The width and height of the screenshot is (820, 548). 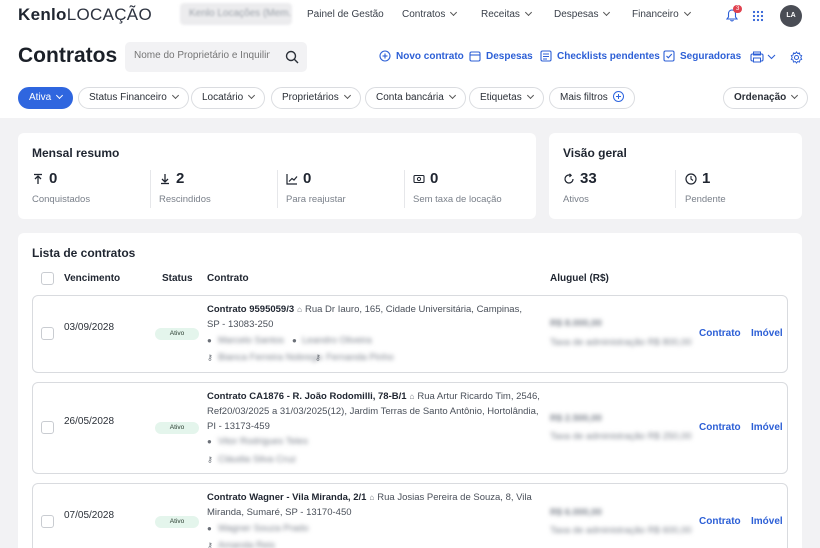 What do you see at coordinates (92, 278) in the screenshot?
I see `column-due: Vencimento` at bounding box center [92, 278].